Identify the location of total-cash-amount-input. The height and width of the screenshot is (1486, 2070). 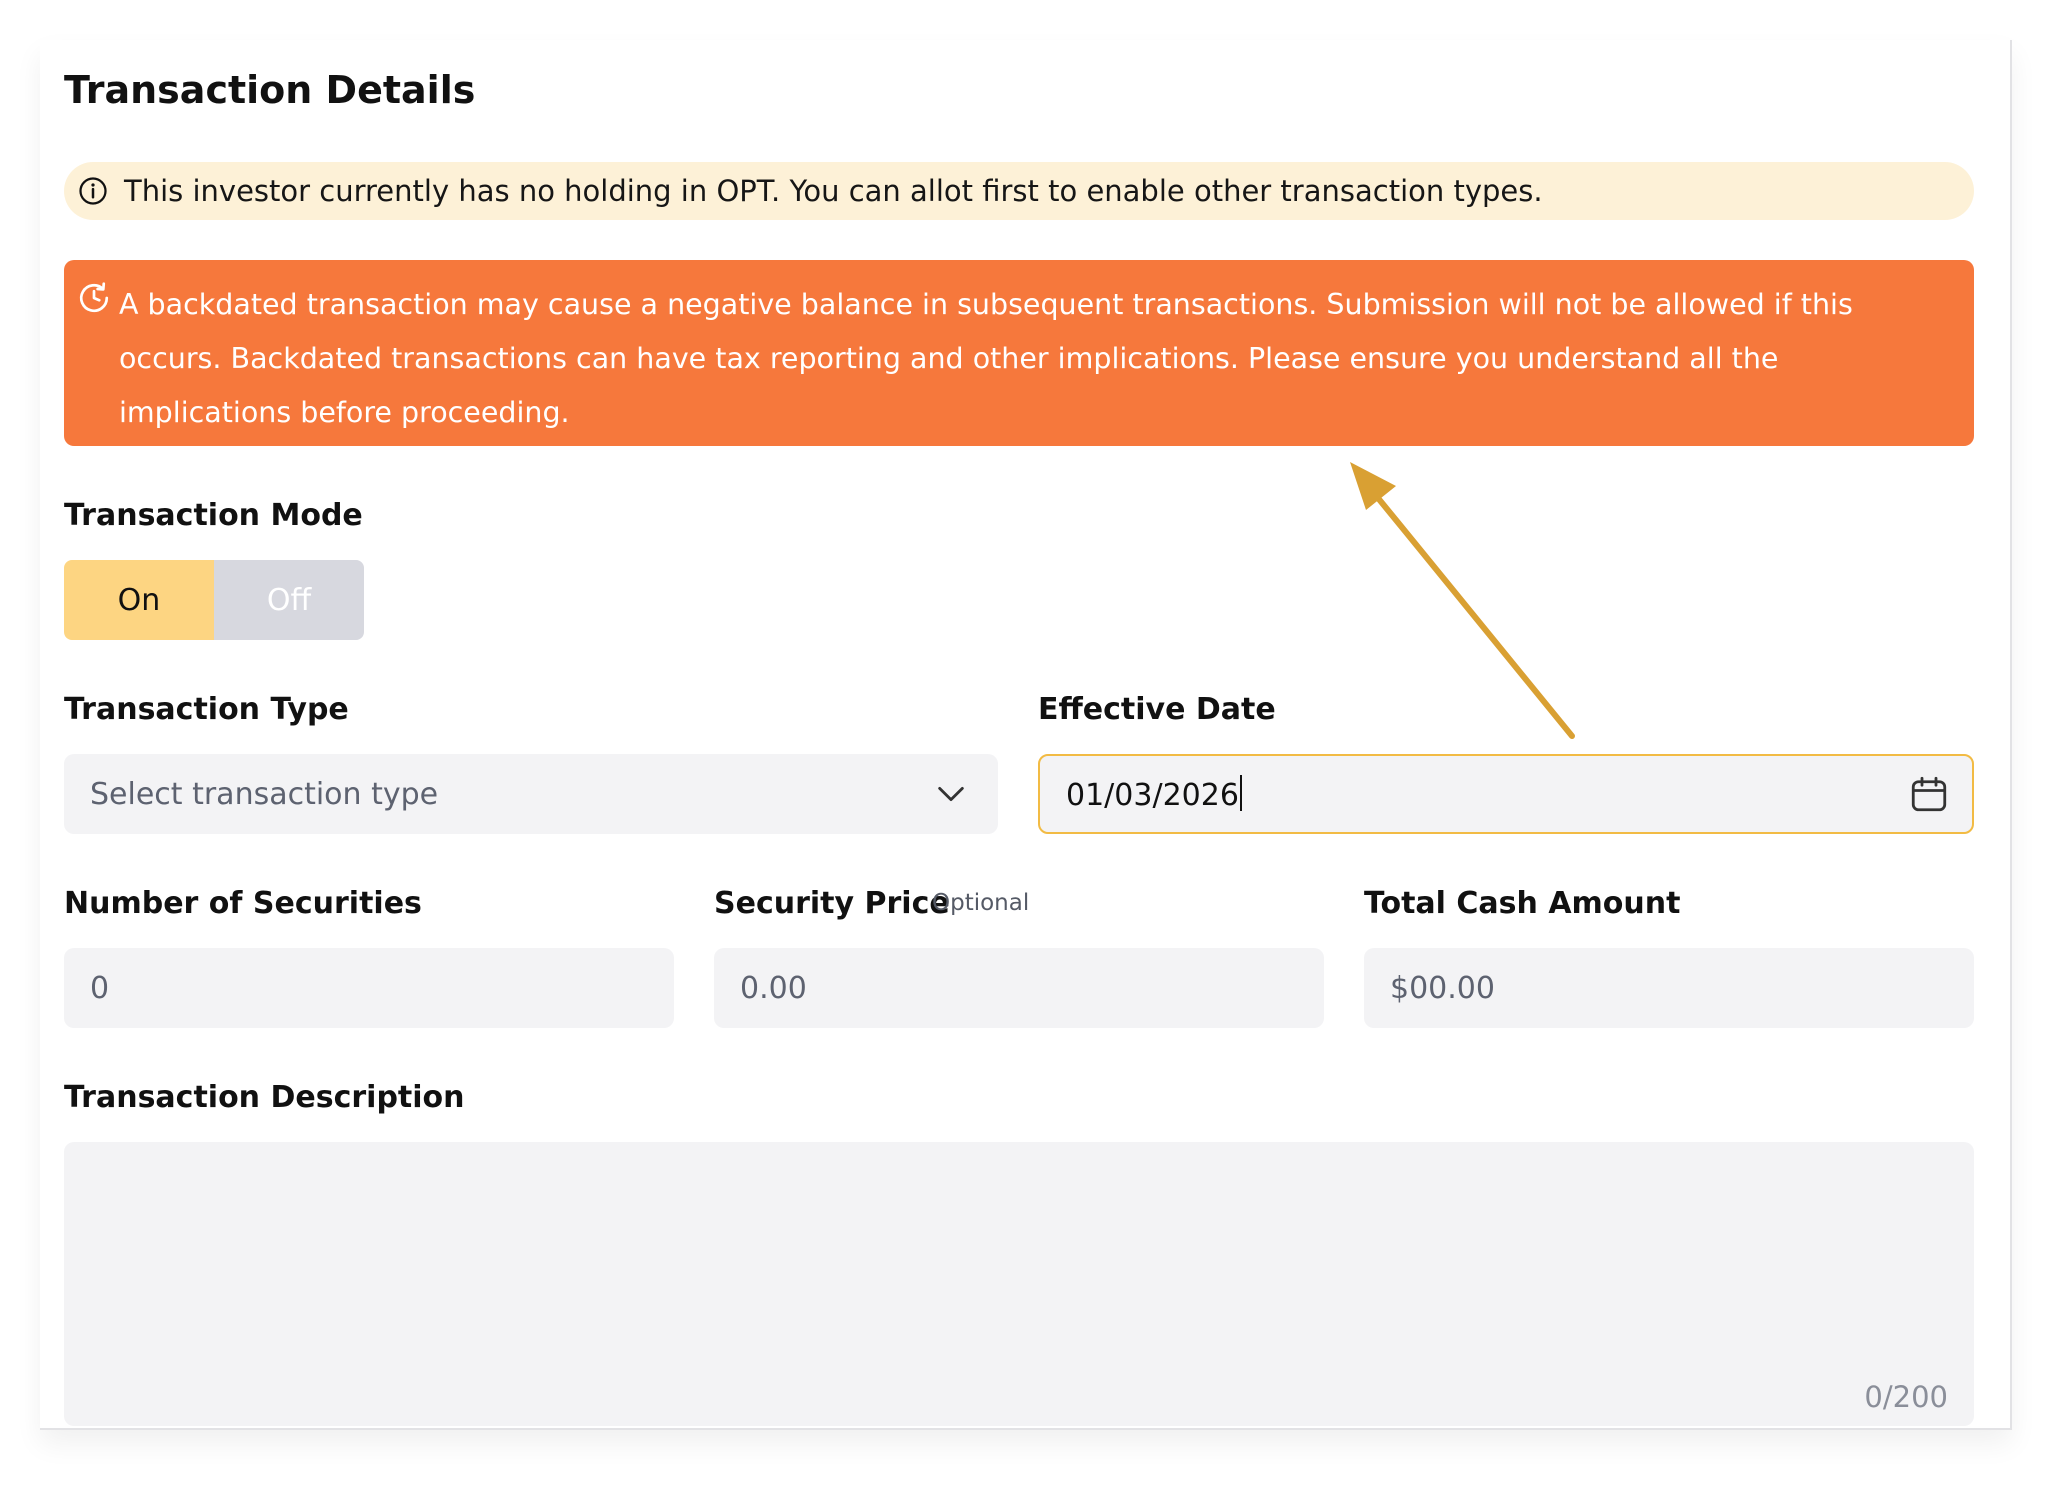
(1682, 988).